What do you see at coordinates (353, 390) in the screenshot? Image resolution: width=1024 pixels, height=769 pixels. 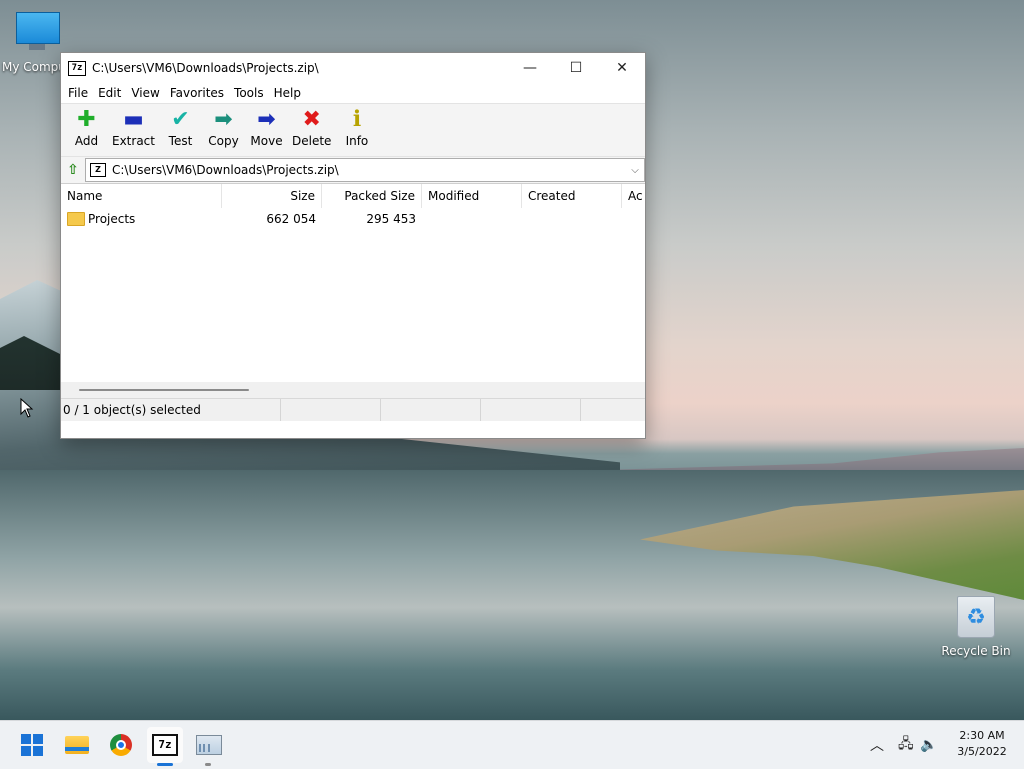 I see `horizontal-scrollbar` at bounding box center [353, 390].